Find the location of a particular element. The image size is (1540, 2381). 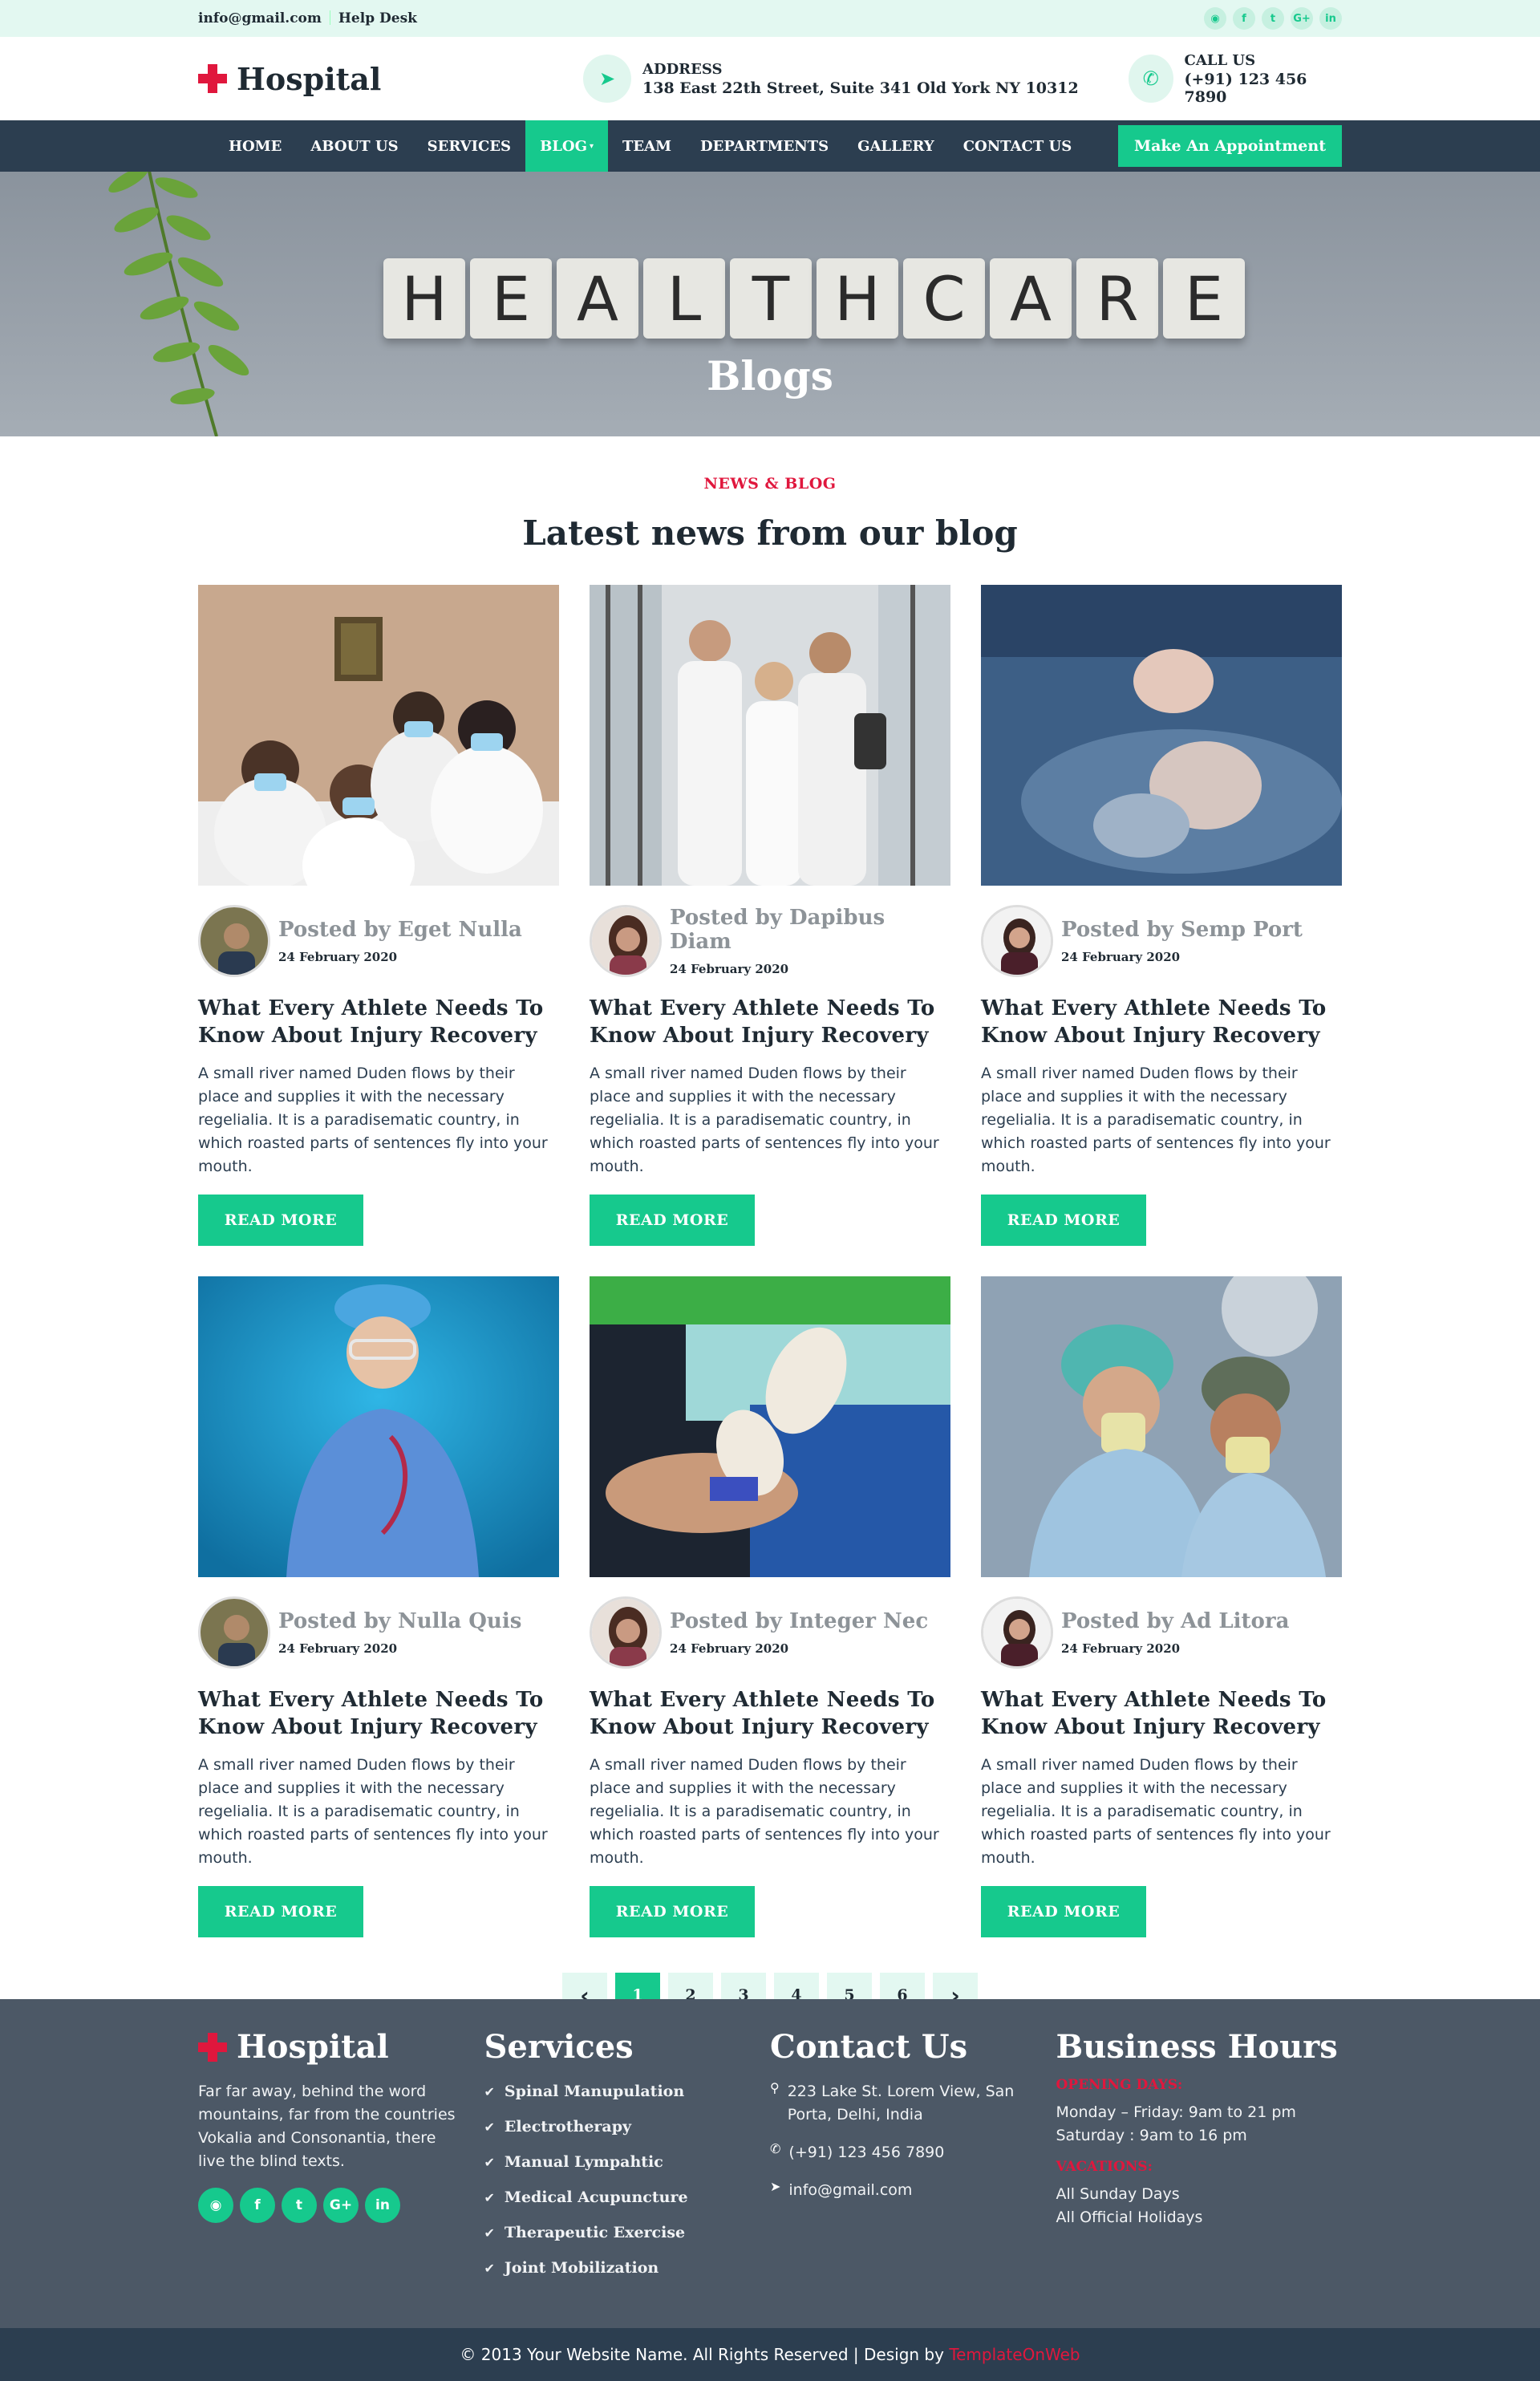

make-appointment-button: Make An Appointment is located at coordinates (1230, 146).